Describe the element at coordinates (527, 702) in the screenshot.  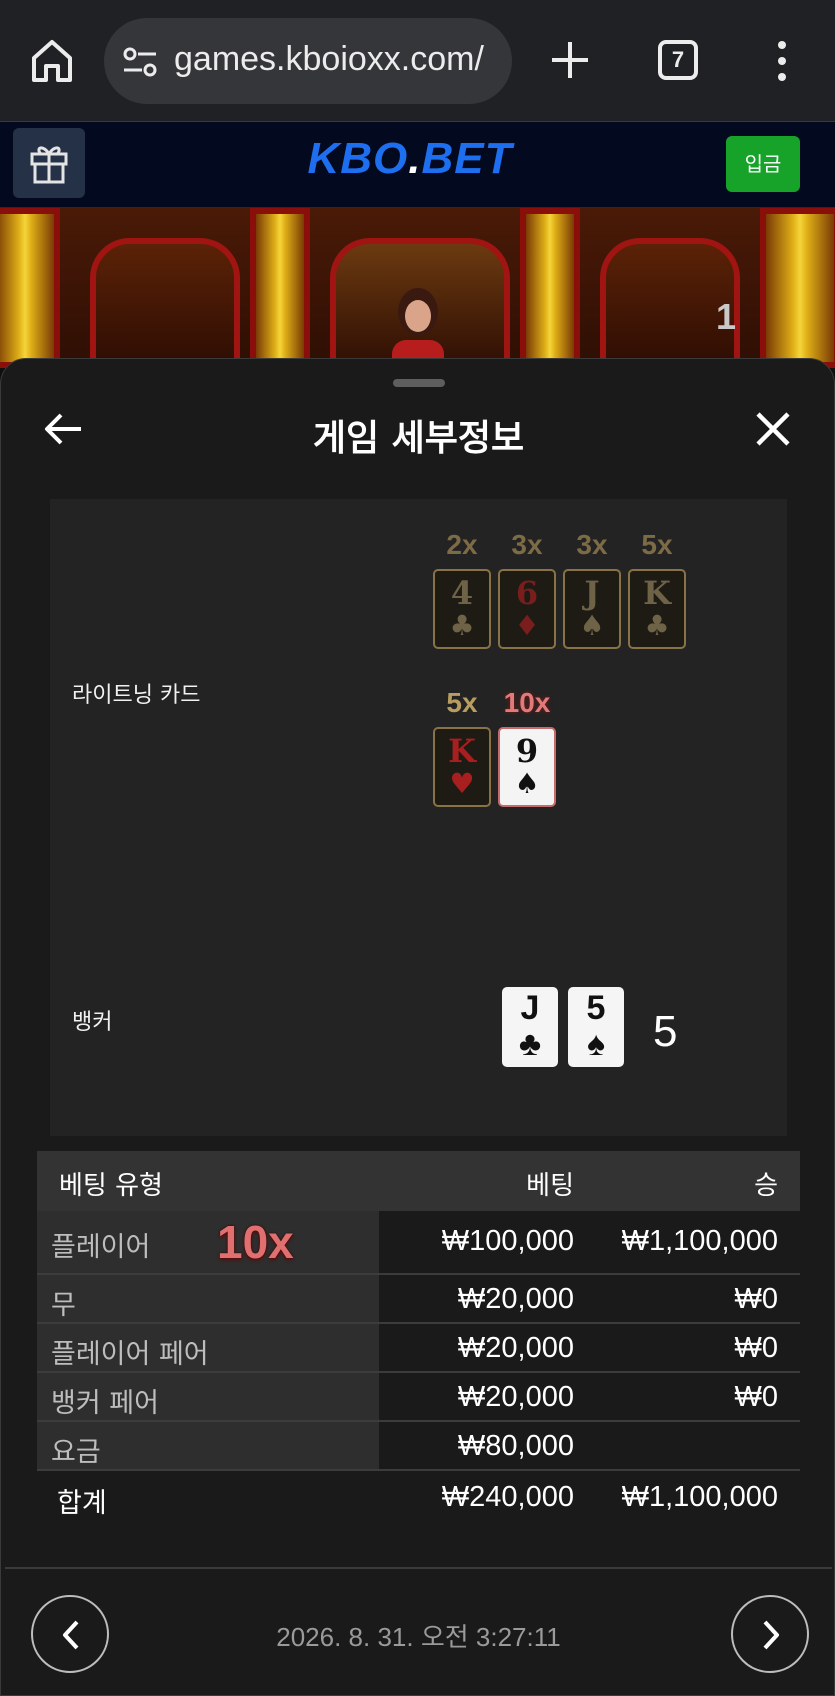
I see `lightning-multiplier: 10x` at that location.